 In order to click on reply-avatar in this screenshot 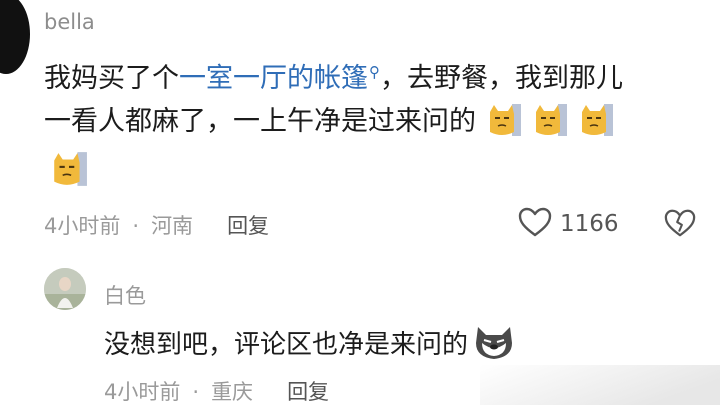, I will do `click(65, 289)`.